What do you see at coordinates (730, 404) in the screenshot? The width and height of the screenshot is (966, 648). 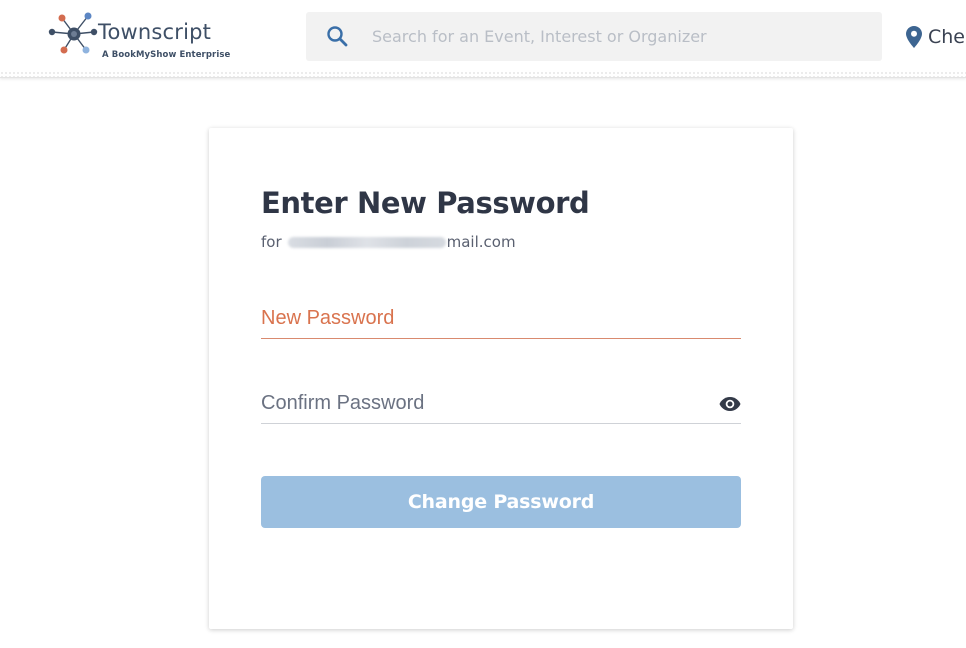 I see `eye-icon` at bounding box center [730, 404].